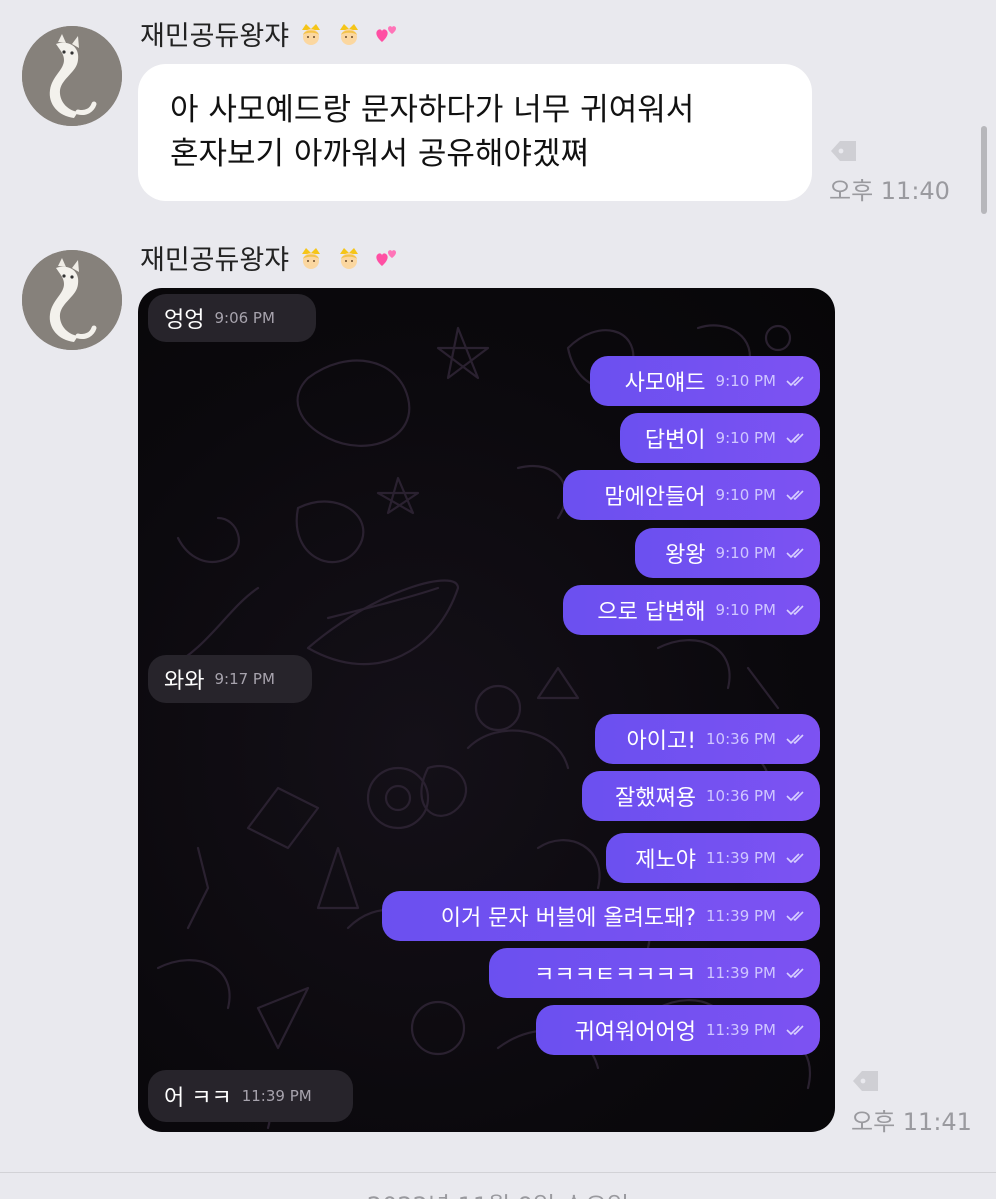 This screenshot has width=996, height=1199. I want to click on chat-bubble-out: 답변이 9:10 PM, so click(720, 438).